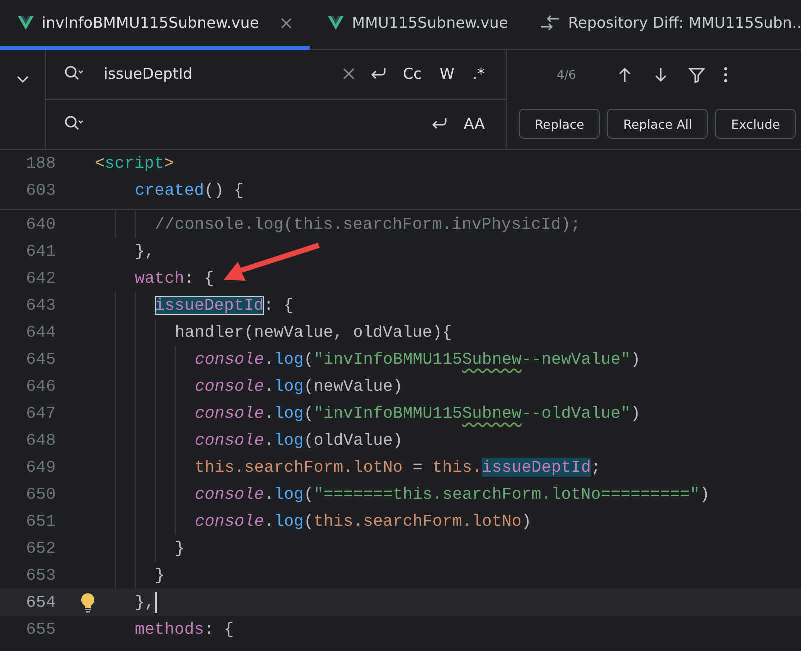 The width and height of the screenshot is (801, 651). What do you see at coordinates (697, 75) in the screenshot?
I see `filter-icon` at bounding box center [697, 75].